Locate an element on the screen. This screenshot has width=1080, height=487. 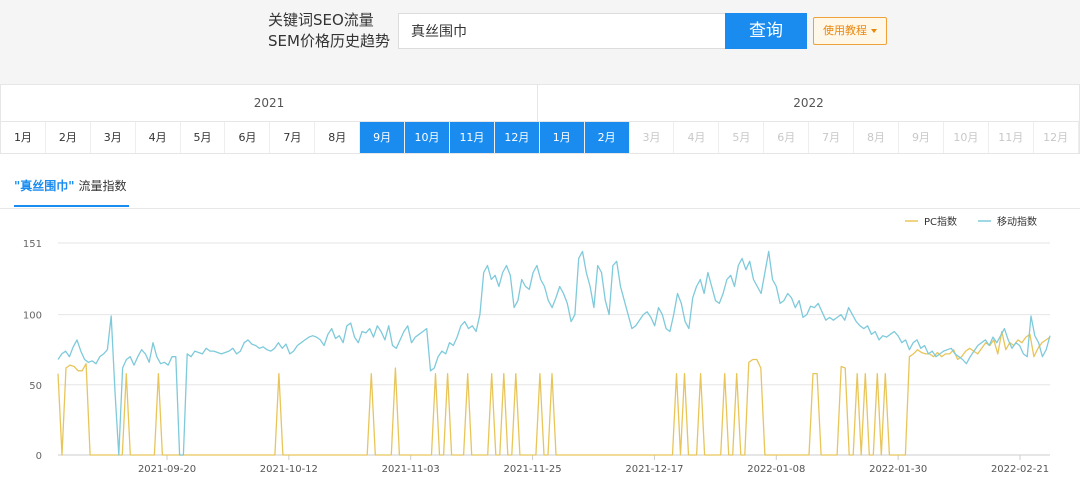
month-2022-12: 12月 is located at coordinates (1056, 137).